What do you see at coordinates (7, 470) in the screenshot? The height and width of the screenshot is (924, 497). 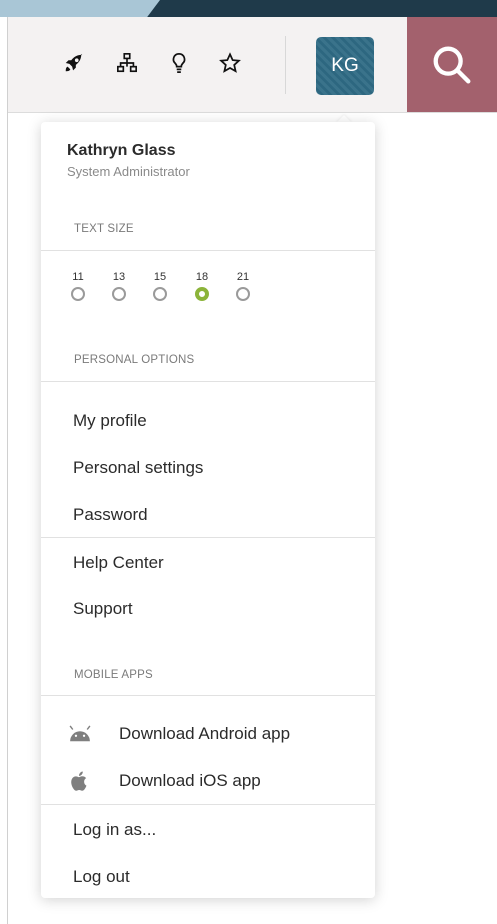 I see `page-border` at bounding box center [7, 470].